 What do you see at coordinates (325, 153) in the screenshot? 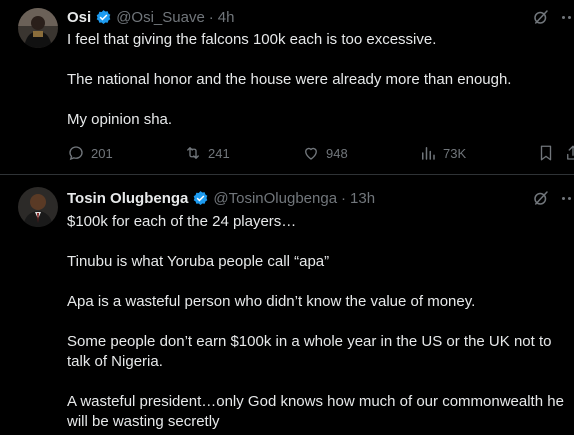
I see `like-button: 948` at bounding box center [325, 153].